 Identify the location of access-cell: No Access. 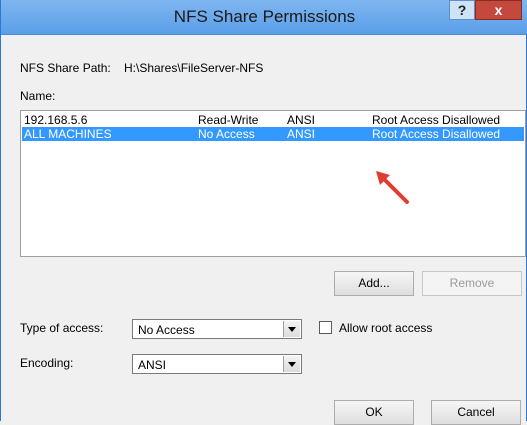
(226, 134).